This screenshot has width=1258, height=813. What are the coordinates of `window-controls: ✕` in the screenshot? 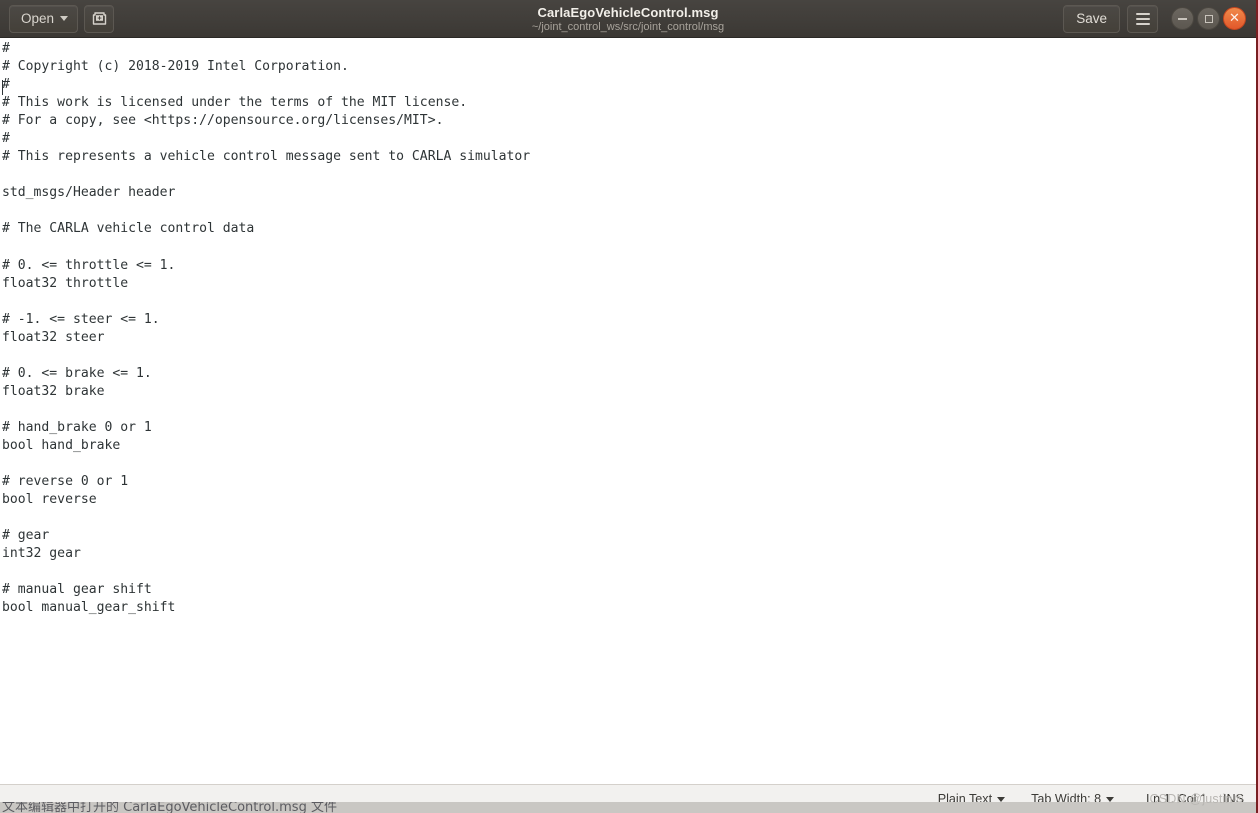 It's located at (1208, 18).